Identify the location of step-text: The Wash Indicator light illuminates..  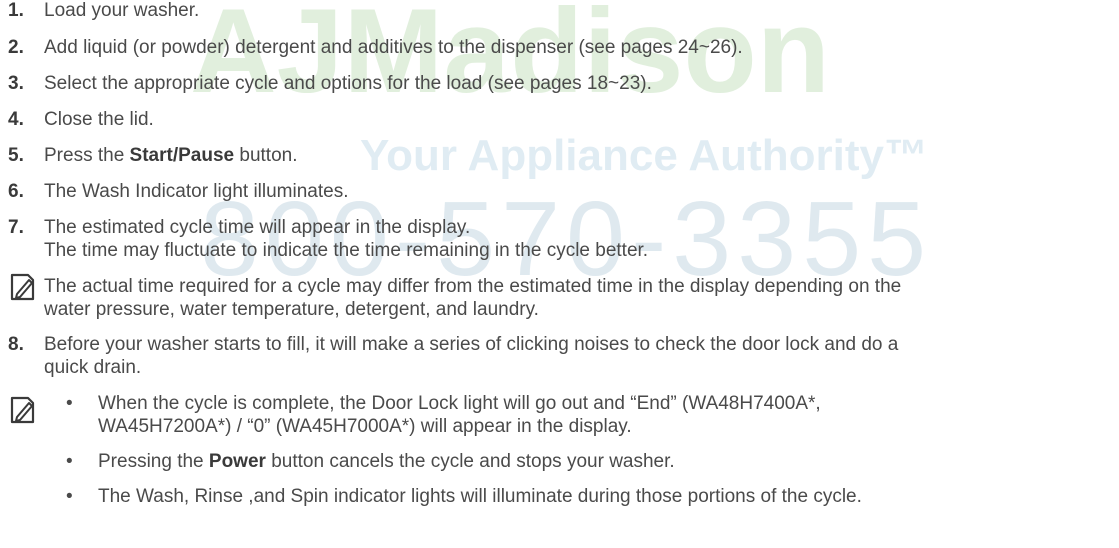
(196, 191).